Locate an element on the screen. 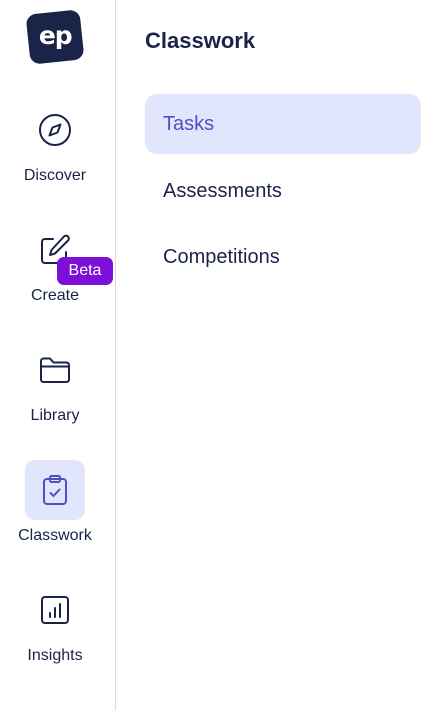 The width and height of the screenshot is (442, 710). sidebar-item-label: Insights is located at coordinates (55, 655).